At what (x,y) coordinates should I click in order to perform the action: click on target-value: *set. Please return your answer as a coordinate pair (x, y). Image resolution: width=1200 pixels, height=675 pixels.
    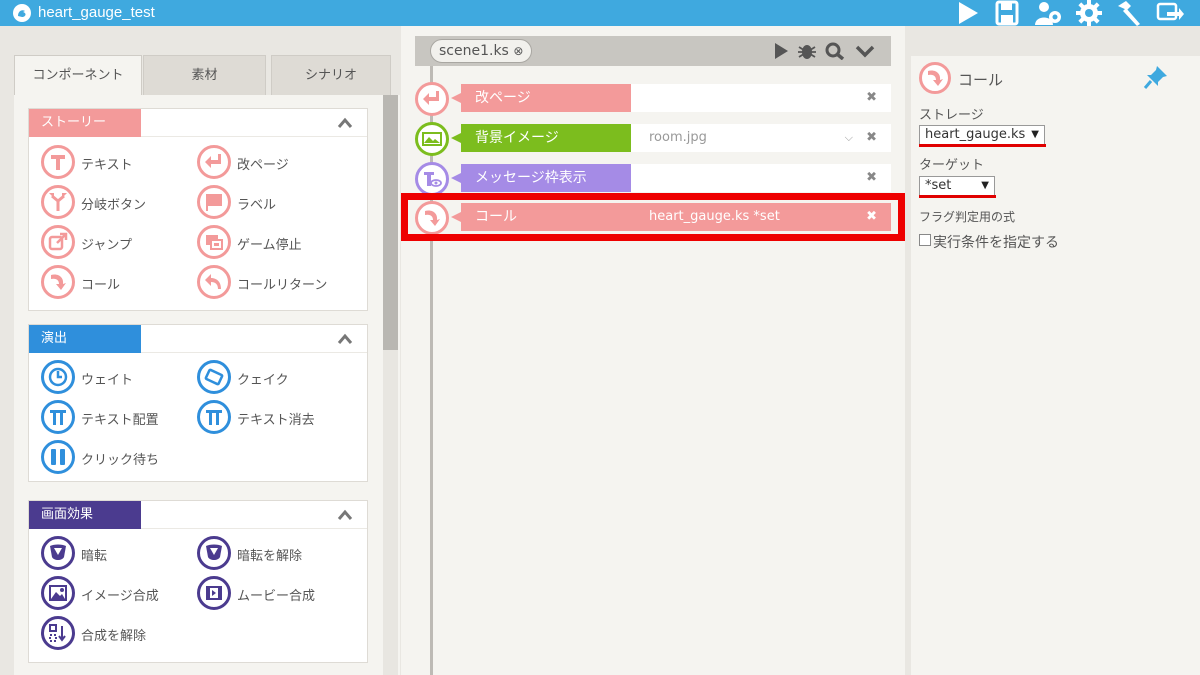
    Looking at the image, I should click on (938, 185).